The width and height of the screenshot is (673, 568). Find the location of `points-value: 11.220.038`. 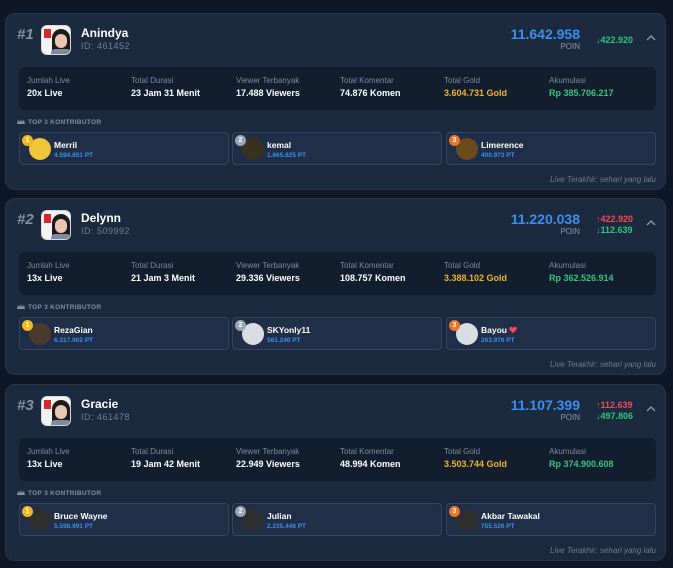

points-value: 11.220.038 is located at coordinates (545, 219).